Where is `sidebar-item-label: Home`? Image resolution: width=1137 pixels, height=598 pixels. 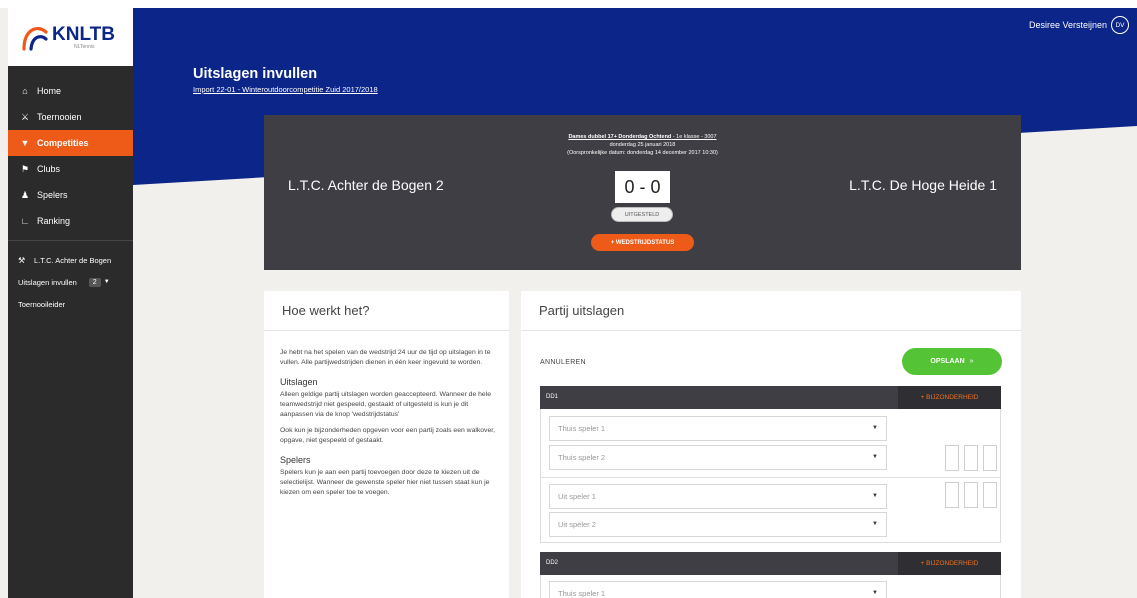
sidebar-item-label: Home is located at coordinates (49, 91).